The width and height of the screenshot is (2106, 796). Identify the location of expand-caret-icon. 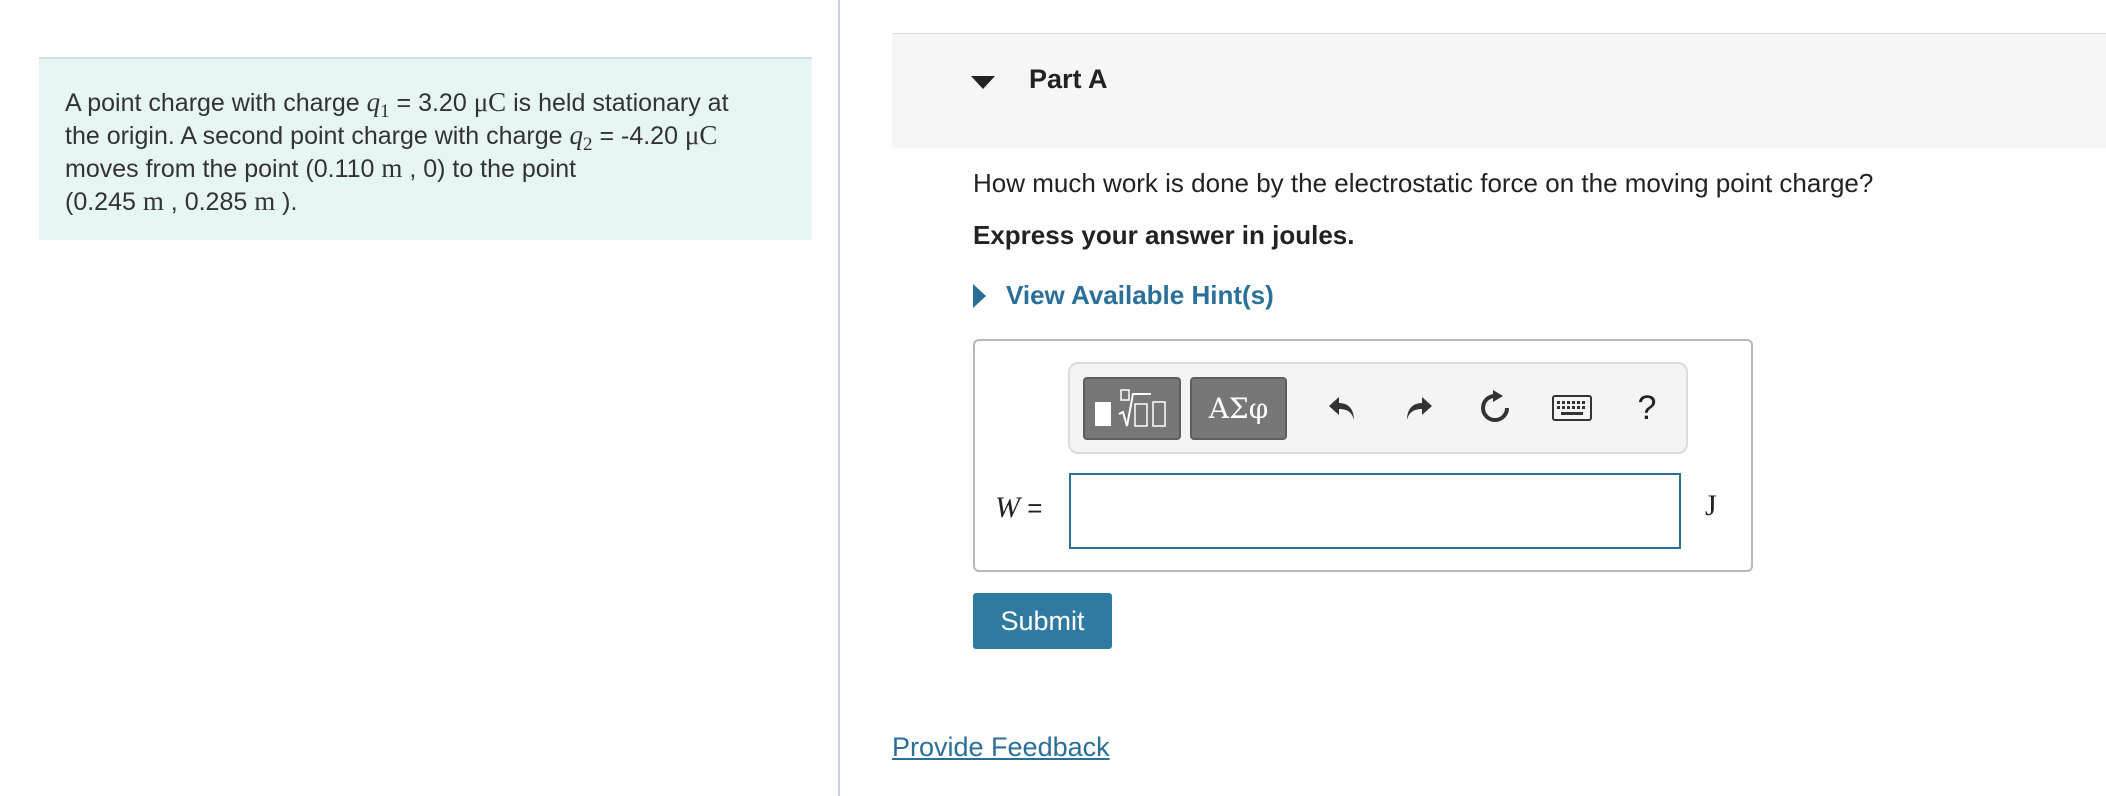
(979, 295).